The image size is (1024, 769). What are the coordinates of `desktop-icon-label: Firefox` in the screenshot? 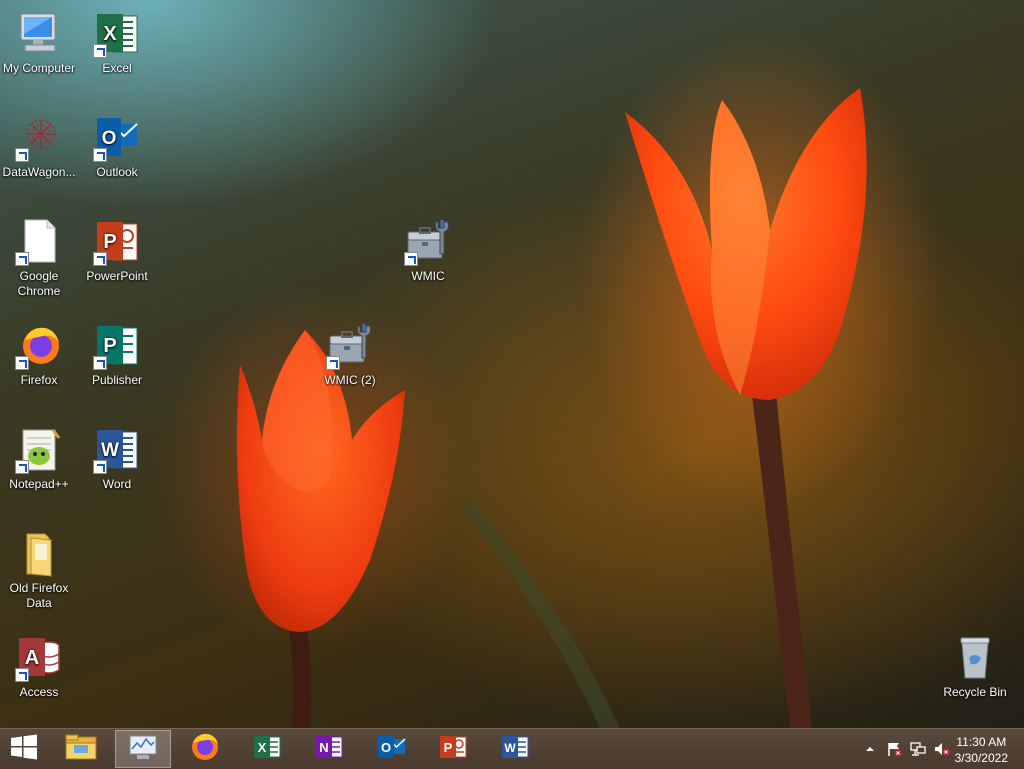 It's located at (39, 380).